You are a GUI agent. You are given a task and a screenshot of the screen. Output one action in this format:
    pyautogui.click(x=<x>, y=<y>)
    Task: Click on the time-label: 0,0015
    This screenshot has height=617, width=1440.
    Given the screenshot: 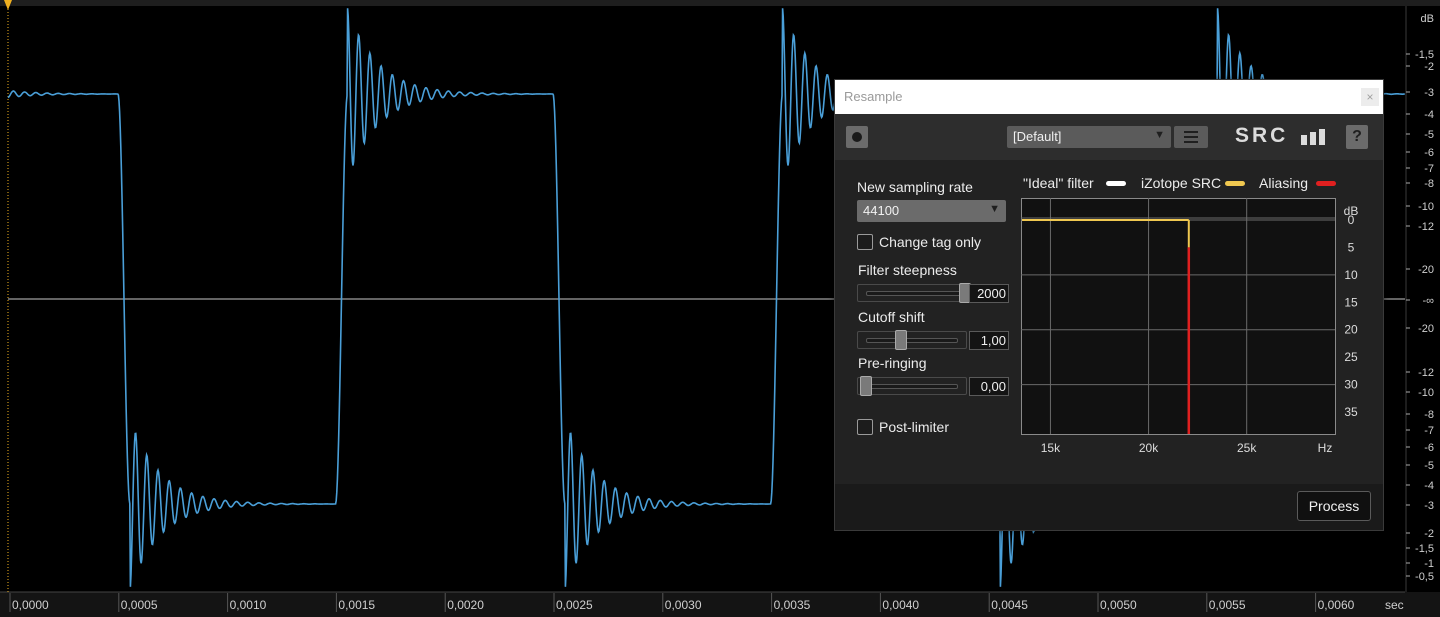 What is the action you would take?
    pyautogui.click(x=356, y=605)
    